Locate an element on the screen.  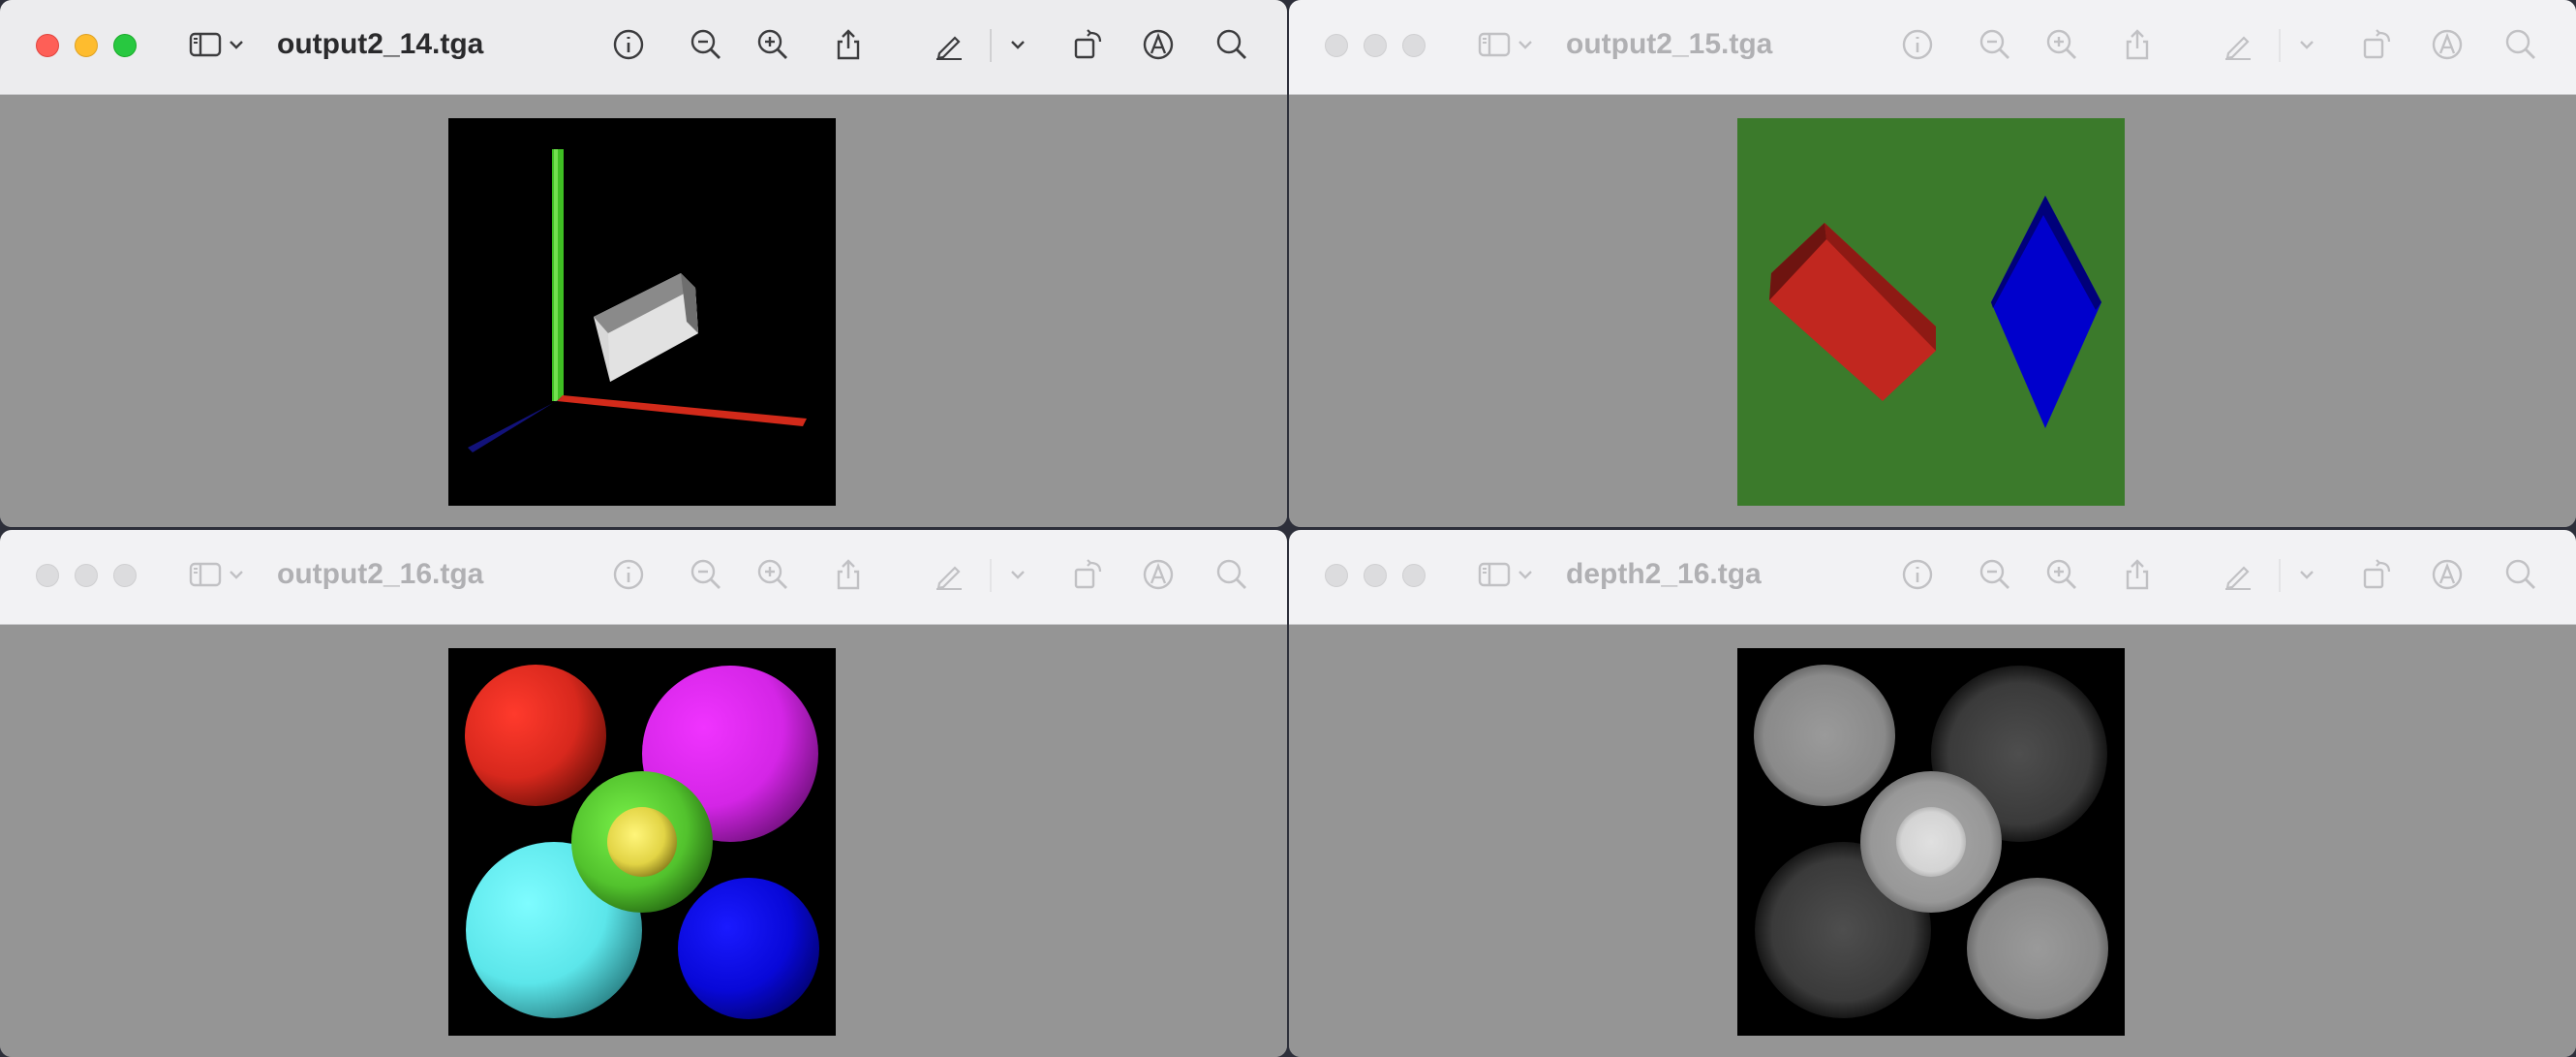
window-titlebar: output2_14.tga is located at coordinates (643, 47).